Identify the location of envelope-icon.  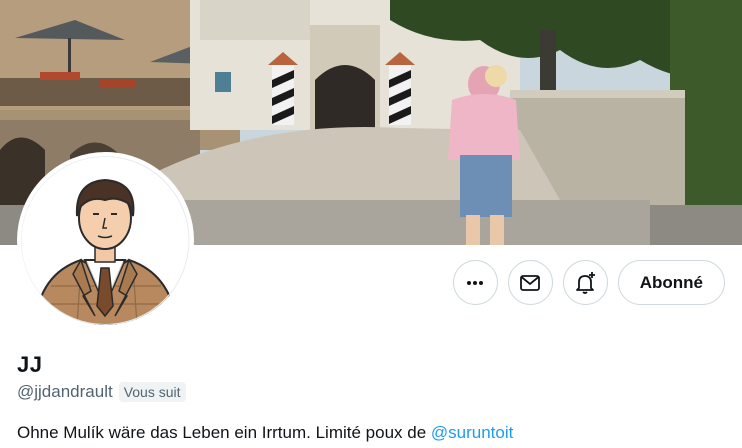
(530, 283).